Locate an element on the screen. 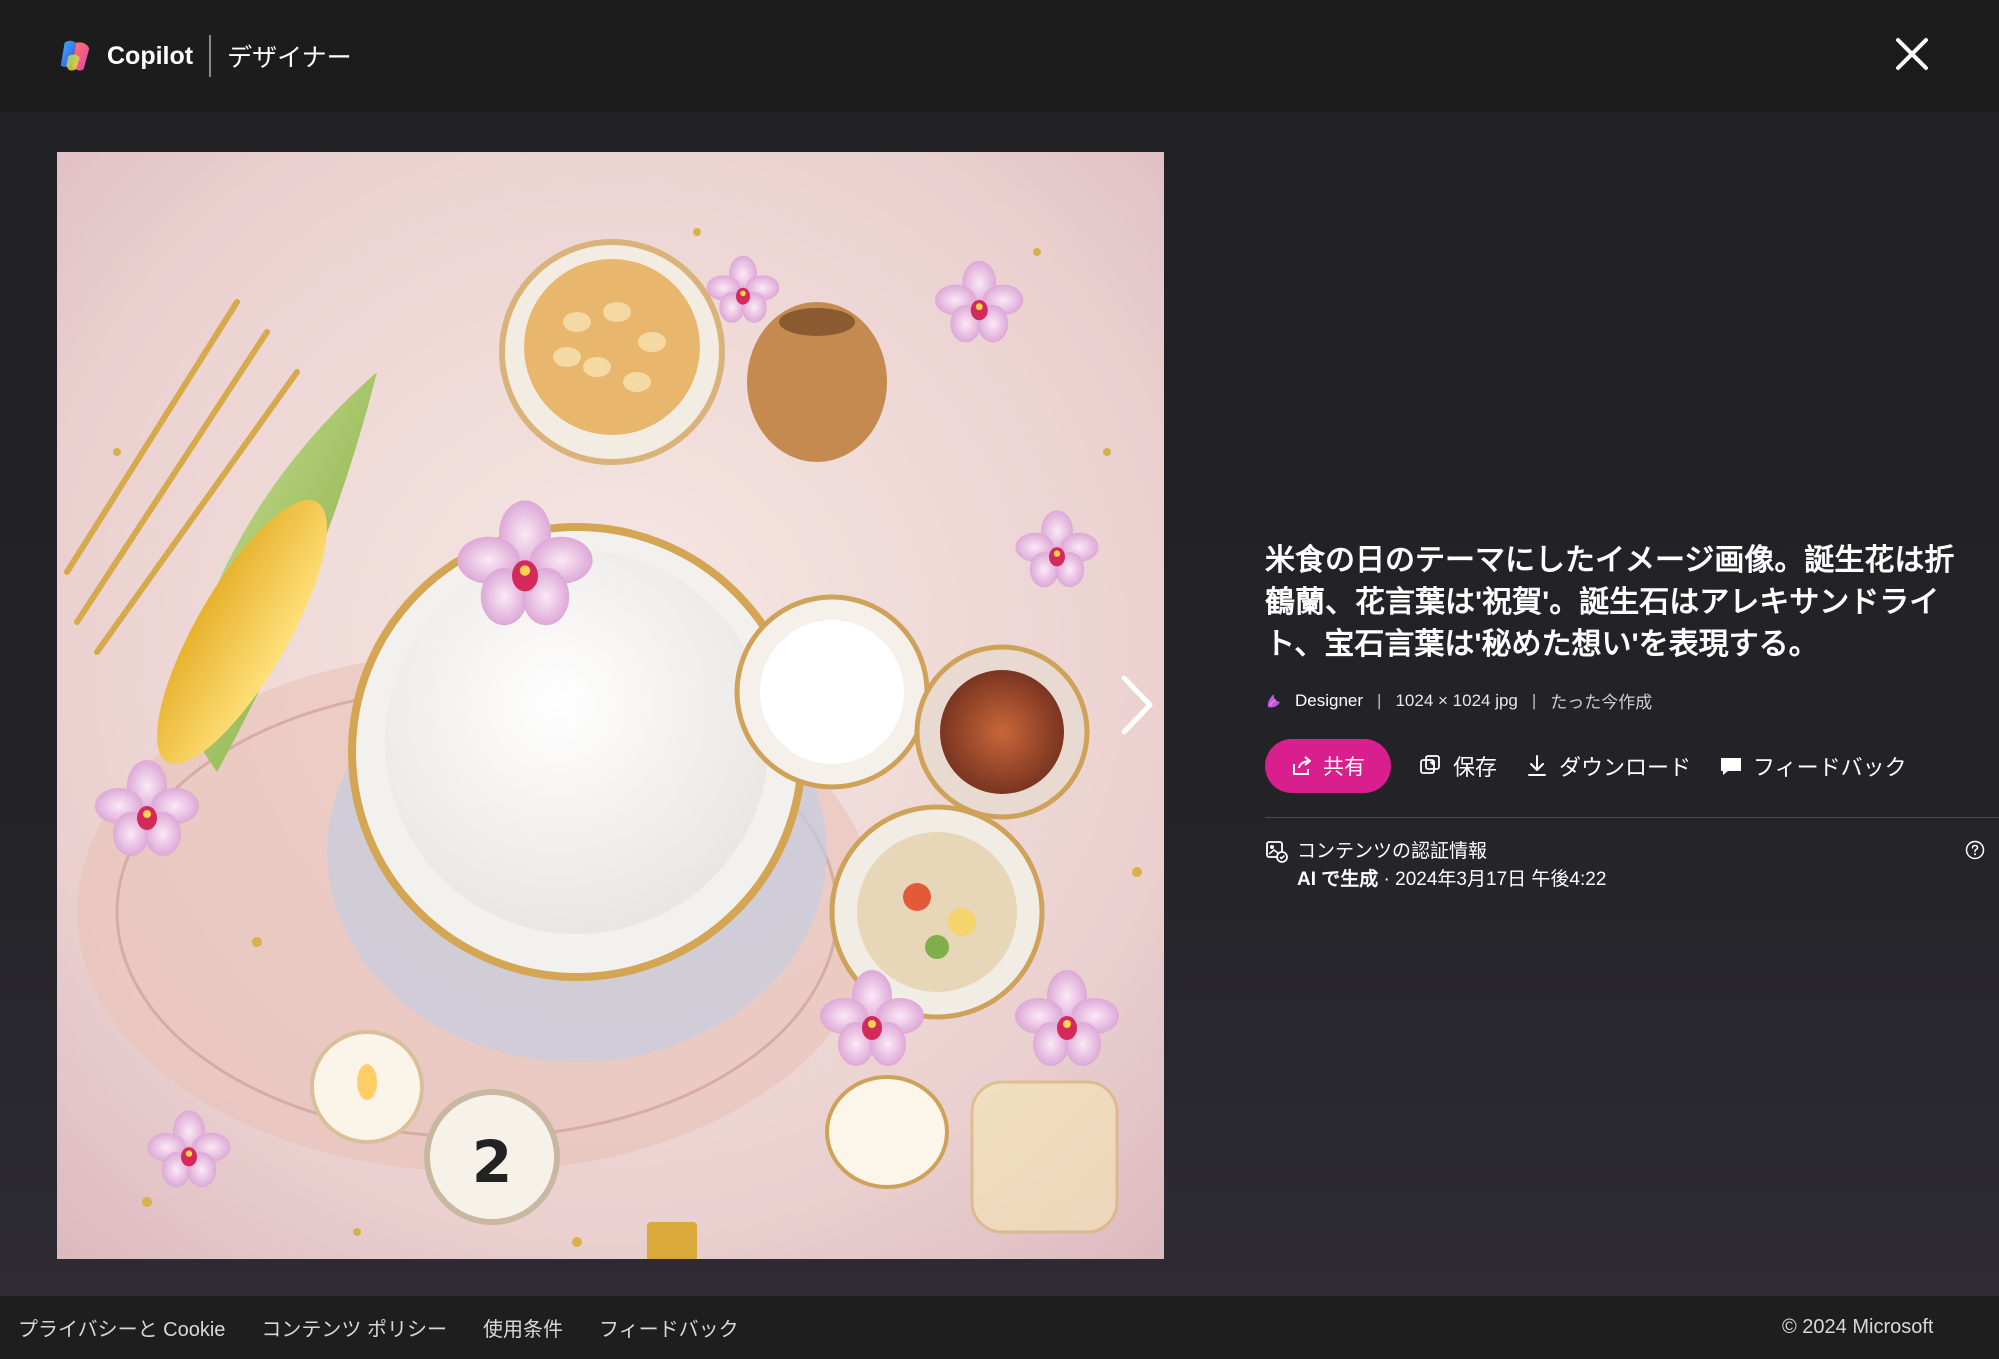  footer-link-privacy: プライバシーと Cookie is located at coordinates (121, 1327).